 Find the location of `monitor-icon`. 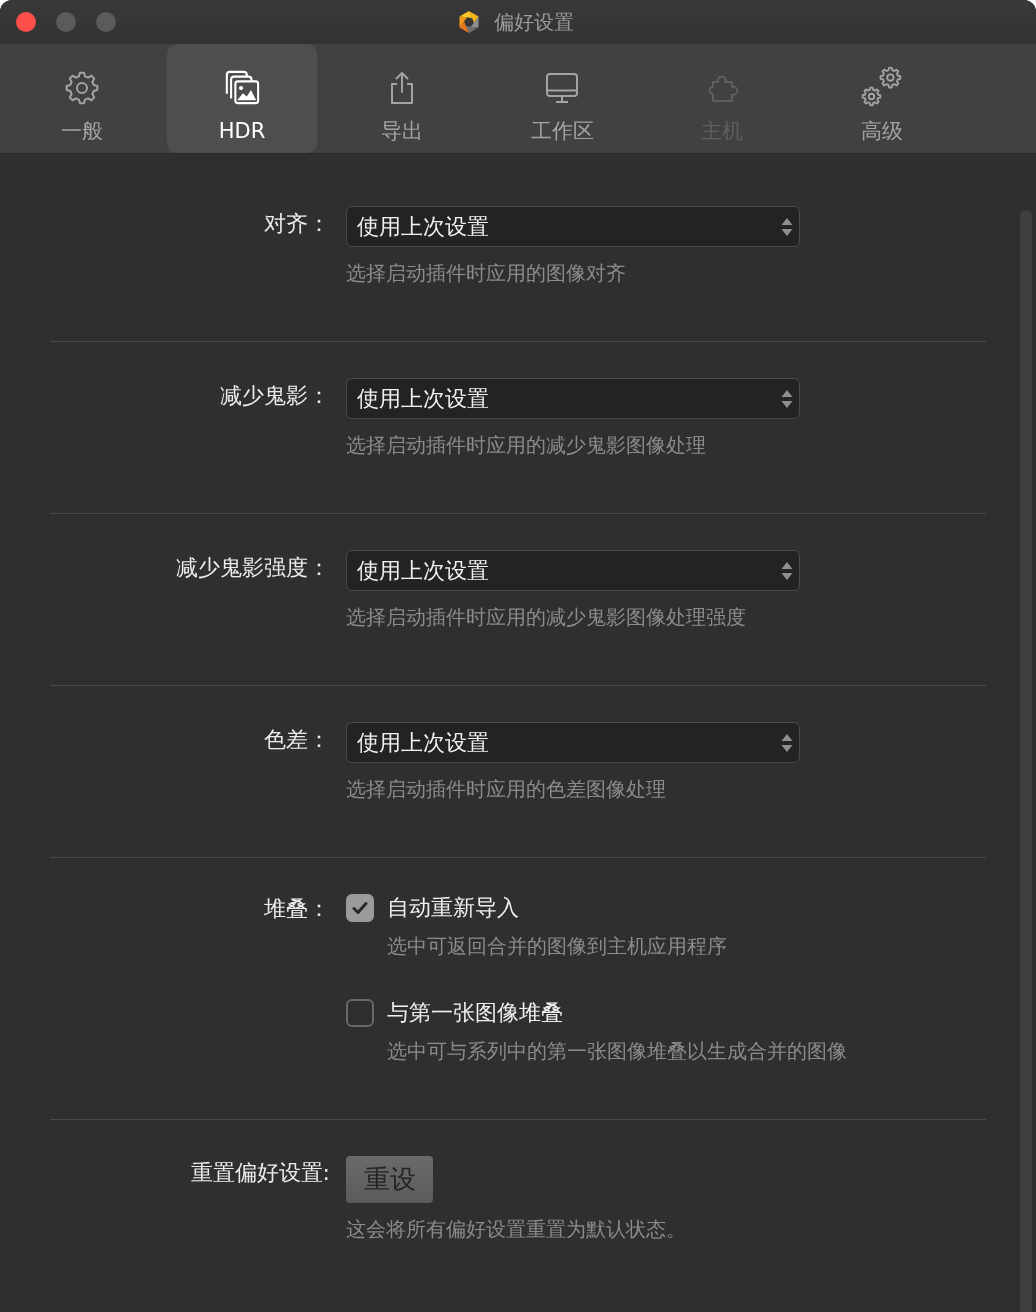

monitor-icon is located at coordinates (562, 88).